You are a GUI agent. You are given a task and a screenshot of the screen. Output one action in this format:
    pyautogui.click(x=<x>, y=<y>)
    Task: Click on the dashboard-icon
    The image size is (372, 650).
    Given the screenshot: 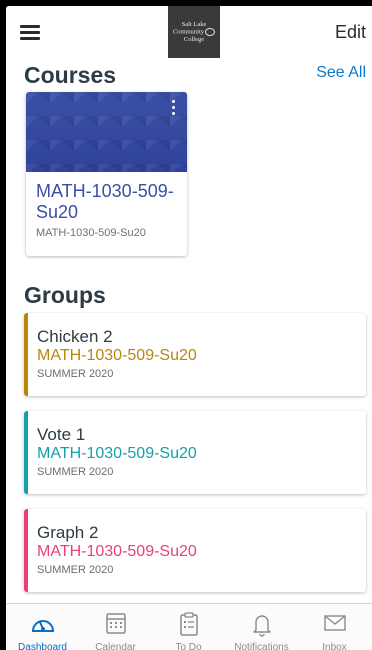 What is the action you would take?
    pyautogui.click(x=42, y=626)
    